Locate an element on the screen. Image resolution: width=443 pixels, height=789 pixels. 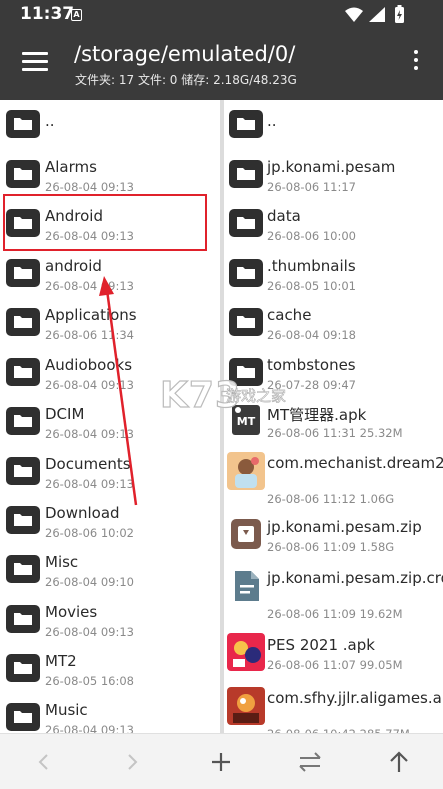
arrow-up-icon is located at coordinates (399, 762).